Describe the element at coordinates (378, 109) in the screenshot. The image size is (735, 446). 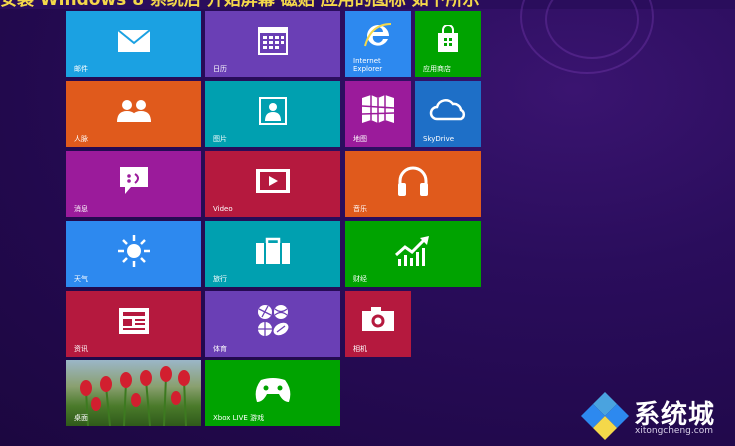
I see `map-icon` at that location.